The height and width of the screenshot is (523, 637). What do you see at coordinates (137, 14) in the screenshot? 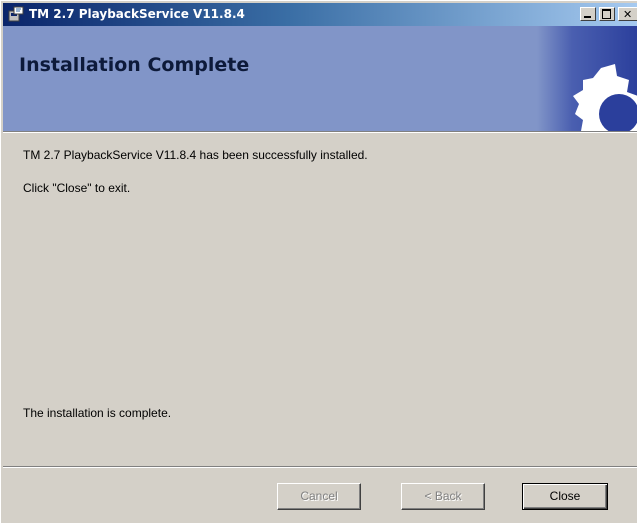
I see `window-title: TM 2.7 PlaybackService V11.8.4` at bounding box center [137, 14].